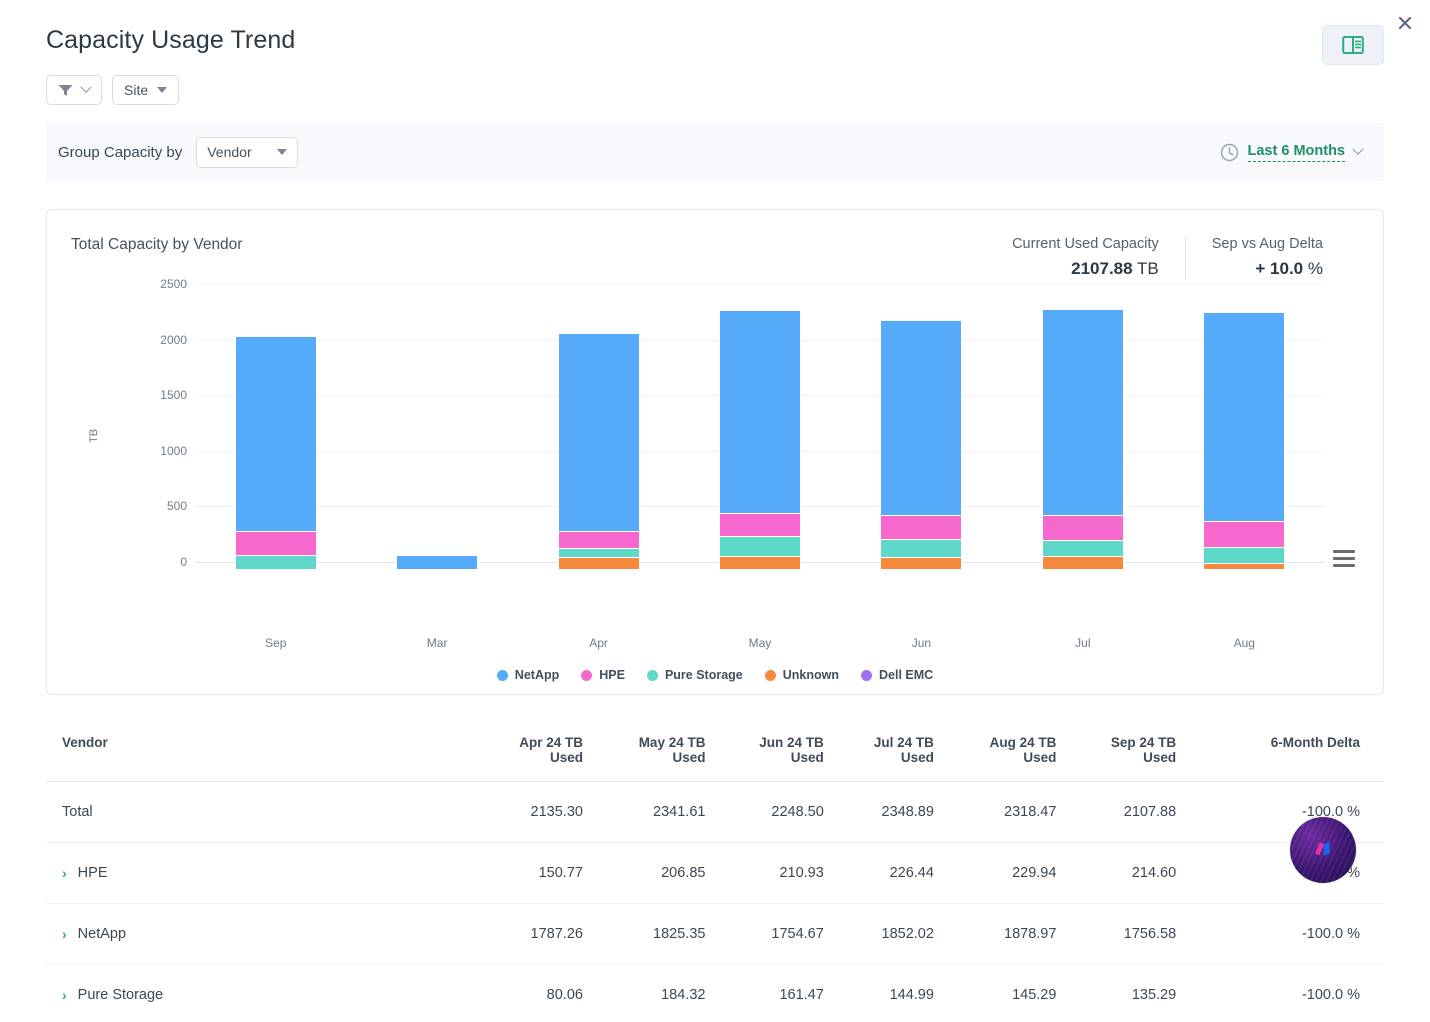  I want to click on table-cell-value: 210.93, so click(764, 873).